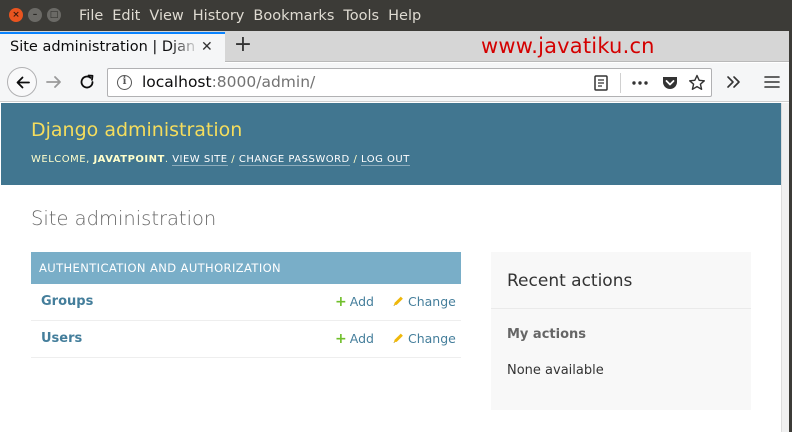  I want to click on recent-actions-divider, so click(621, 308).